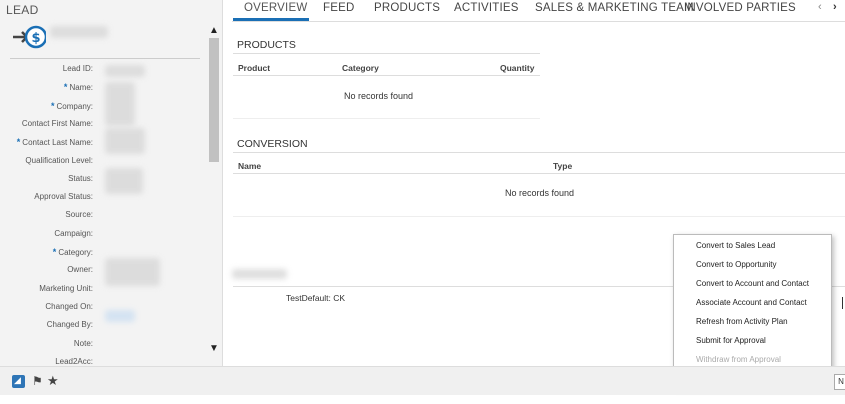  Describe the element at coordinates (386, 118) in the screenshot. I see `products-bottom-line` at that location.